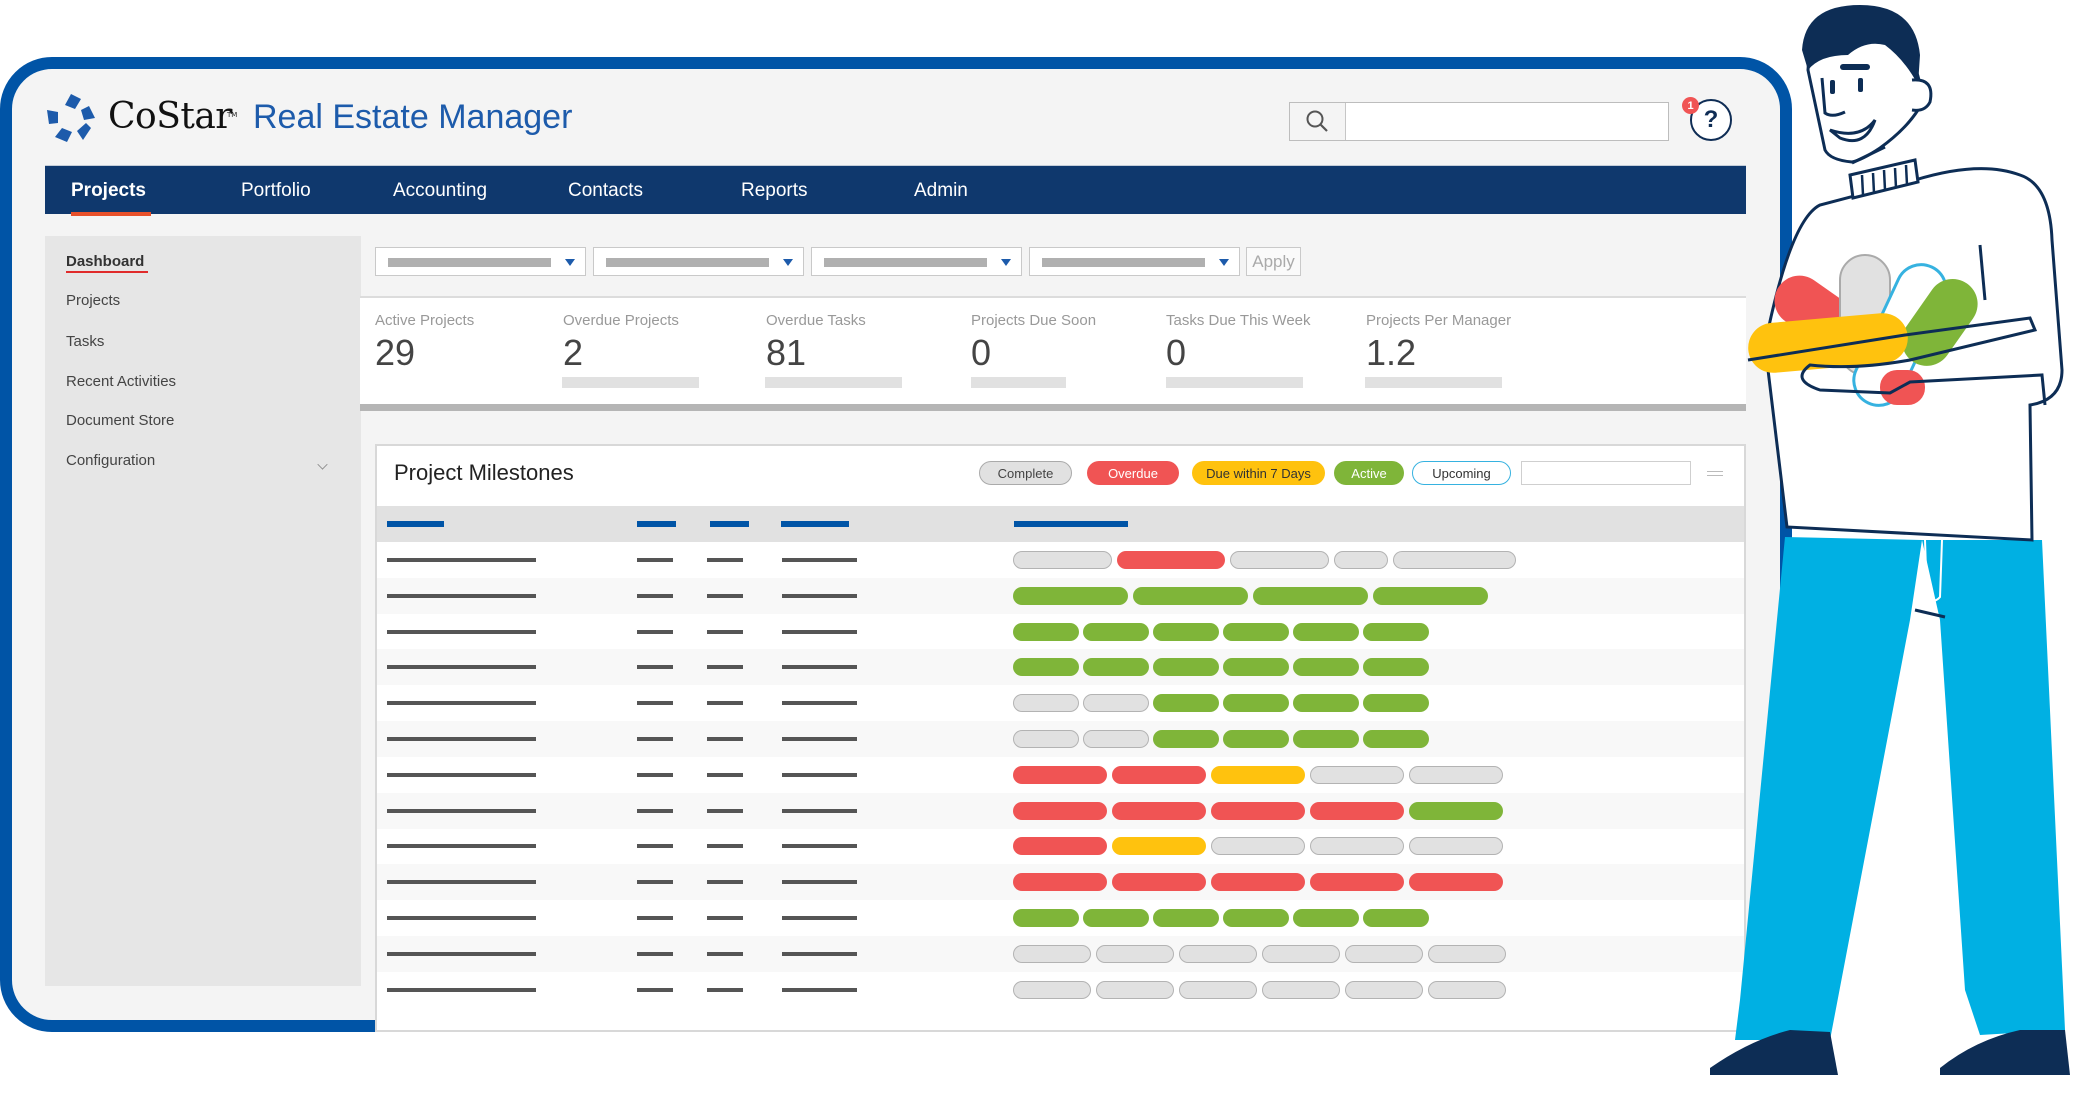 The width and height of the screenshot is (2082, 1117). Describe the element at coordinates (621, 342) in the screenshot. I see `stat-overdue-projects: Overdue Projects 2` at that location.